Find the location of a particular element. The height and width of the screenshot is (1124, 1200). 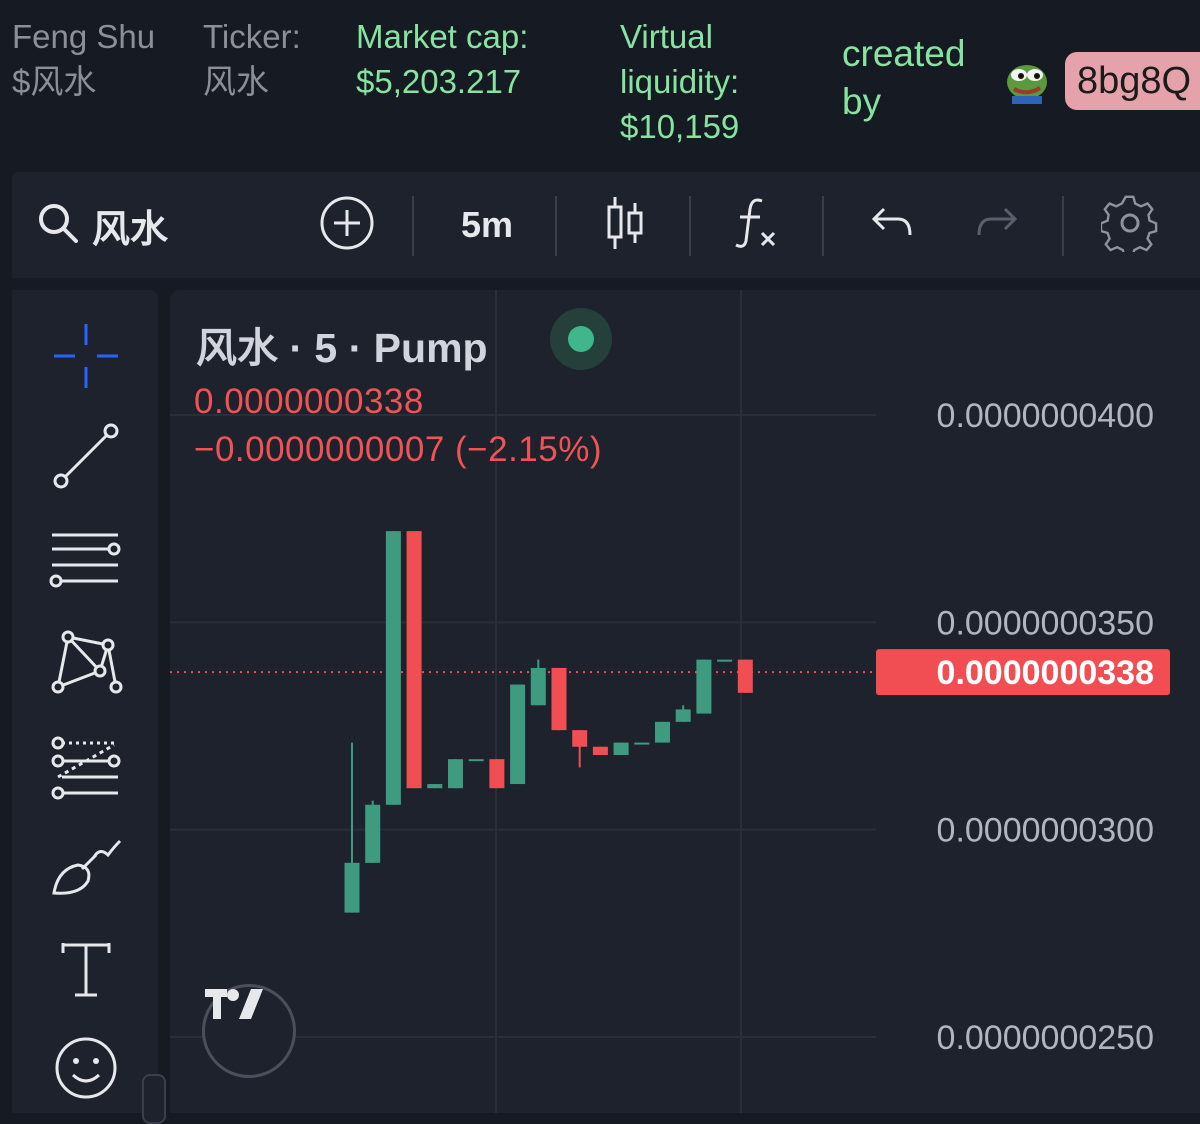

add-symbol-icon is located at coordinates (347, 225).